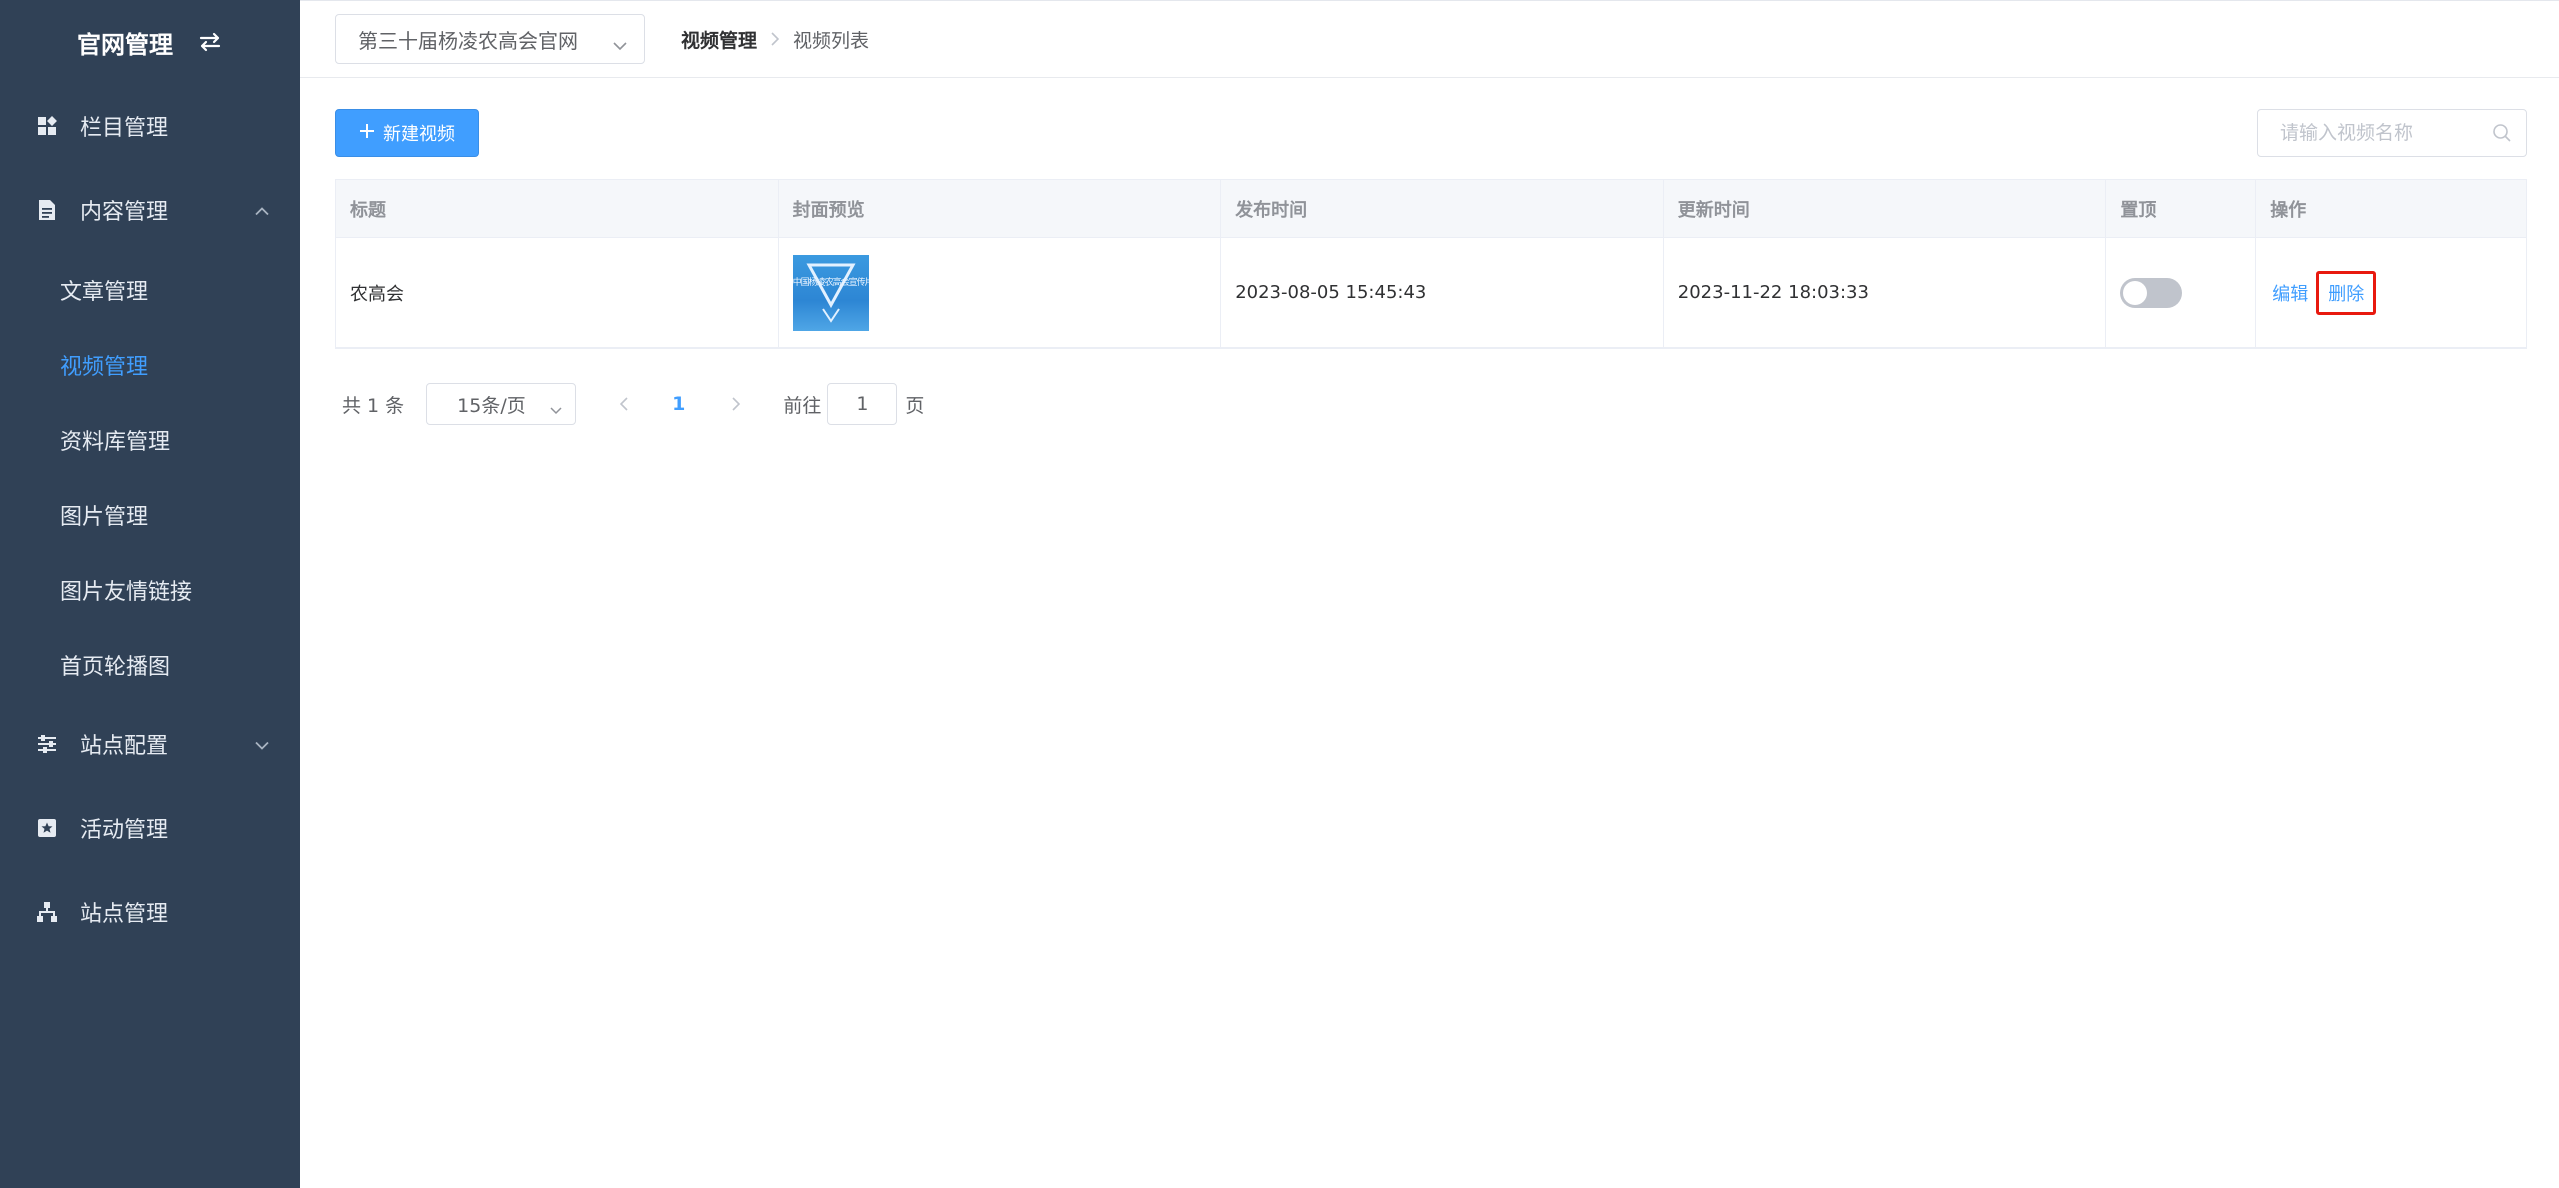 The image size is (2559, 1188). What do you see at coordinates (557, 292) in the screenshot?
I see `video-title-cell: 农高会` at bounding box center [557, 292].